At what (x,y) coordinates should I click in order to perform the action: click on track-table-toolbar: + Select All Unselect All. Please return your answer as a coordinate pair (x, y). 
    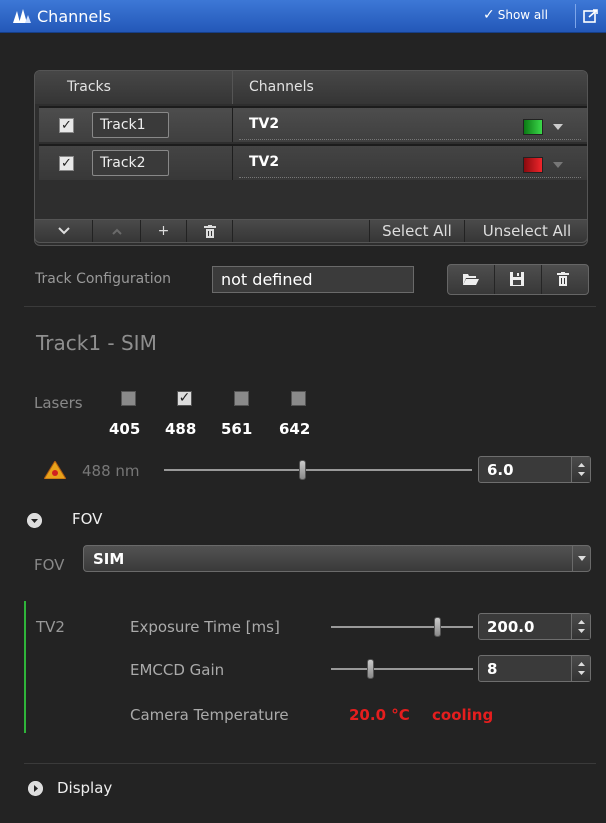
    Looking at the image, I should click on (311, 231).